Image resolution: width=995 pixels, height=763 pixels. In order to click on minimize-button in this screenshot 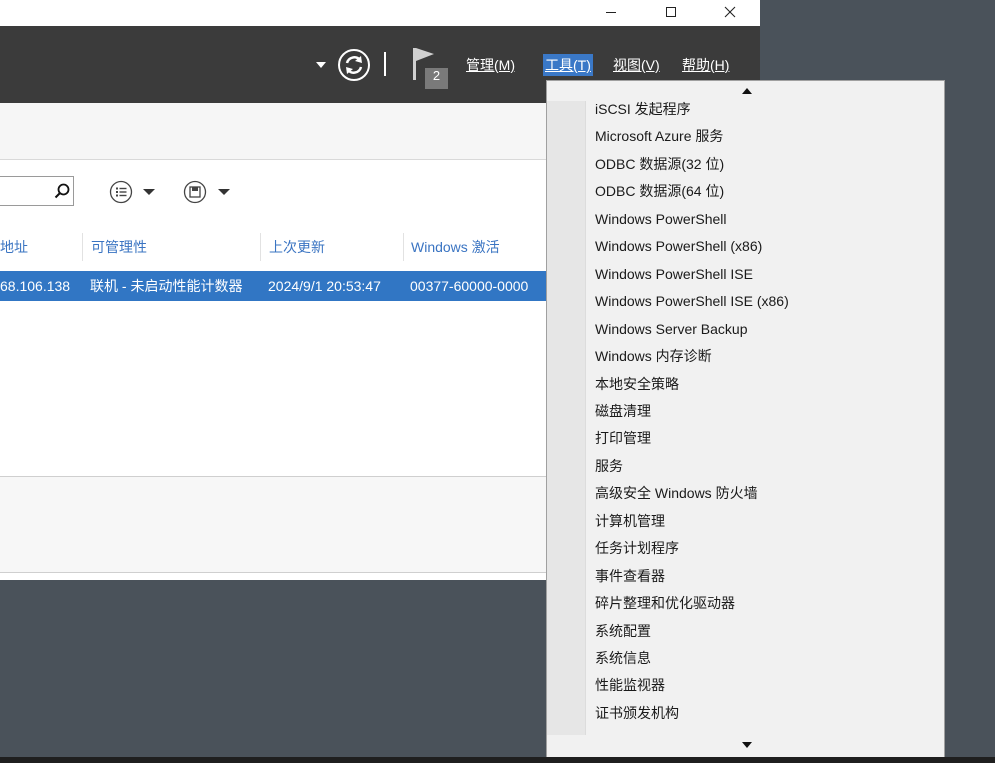, I will do `click(611, 12)`.